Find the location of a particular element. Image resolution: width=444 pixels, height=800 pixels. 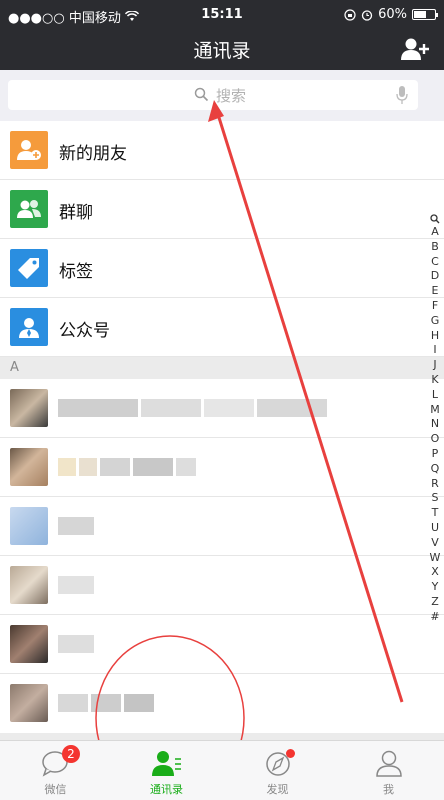

new-friends-icon is located at coordinates (29, 150).